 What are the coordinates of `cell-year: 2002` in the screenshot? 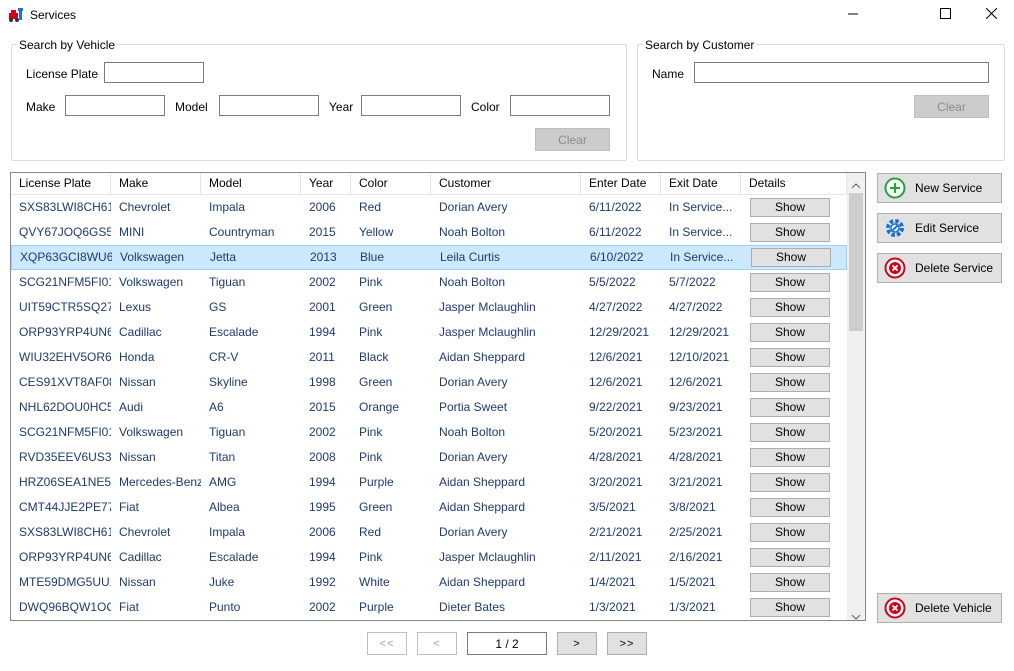 It's located at (322, 607).